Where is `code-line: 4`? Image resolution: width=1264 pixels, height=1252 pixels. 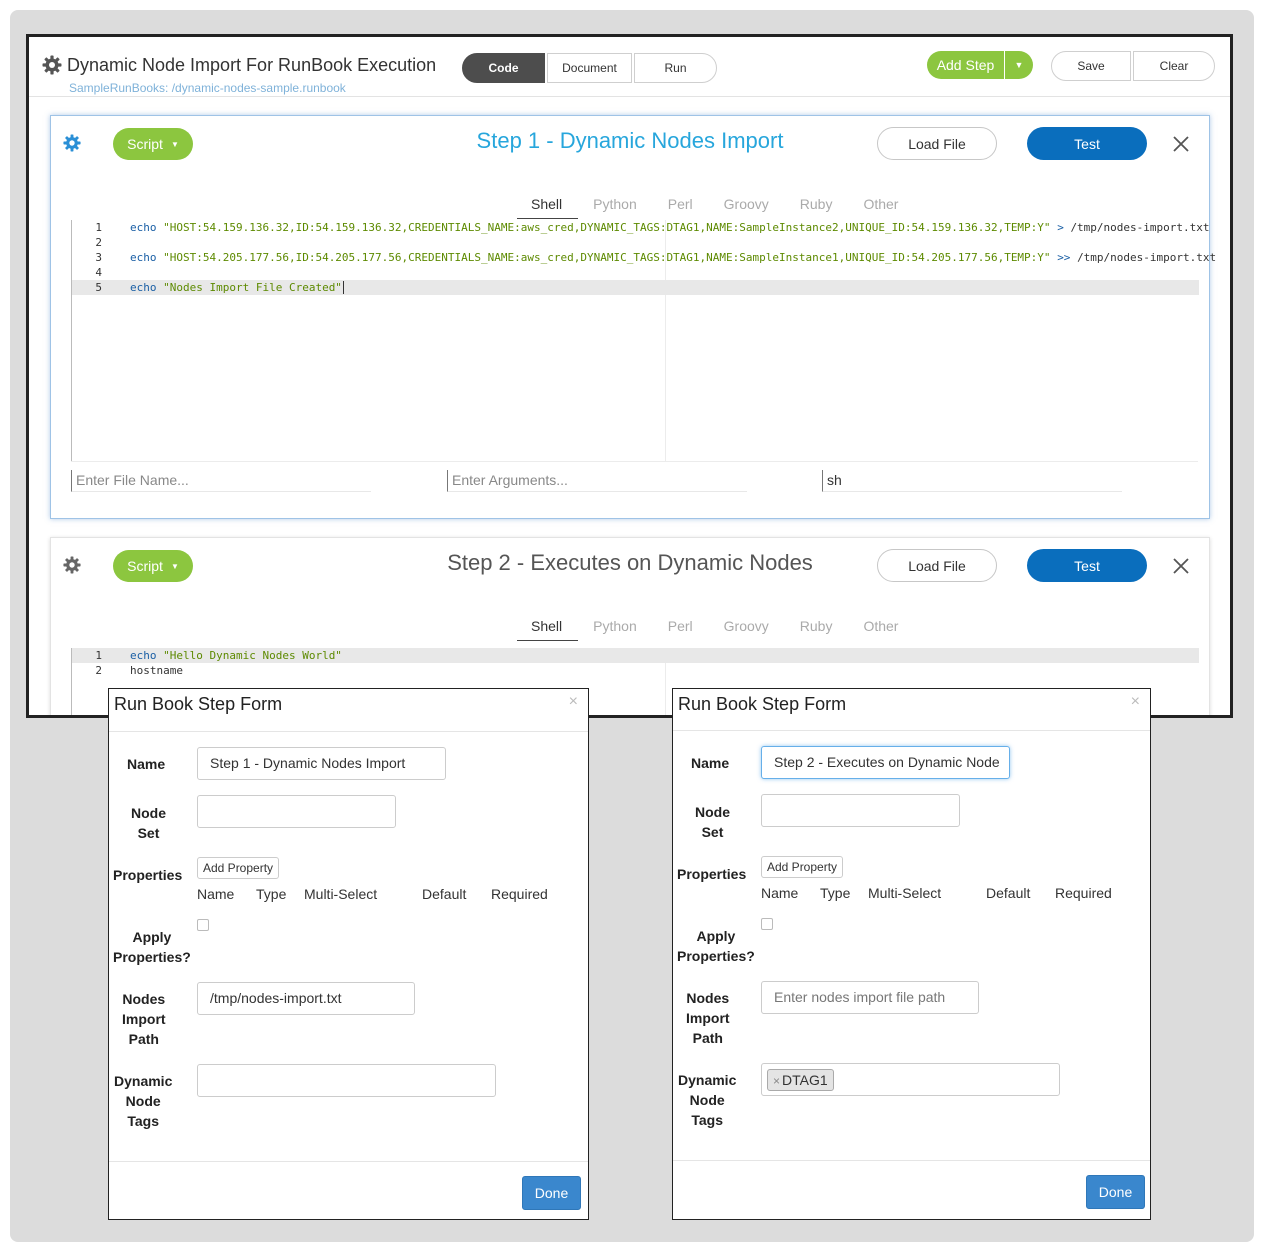
code-line: 4 is located at coordinates (635, 272).